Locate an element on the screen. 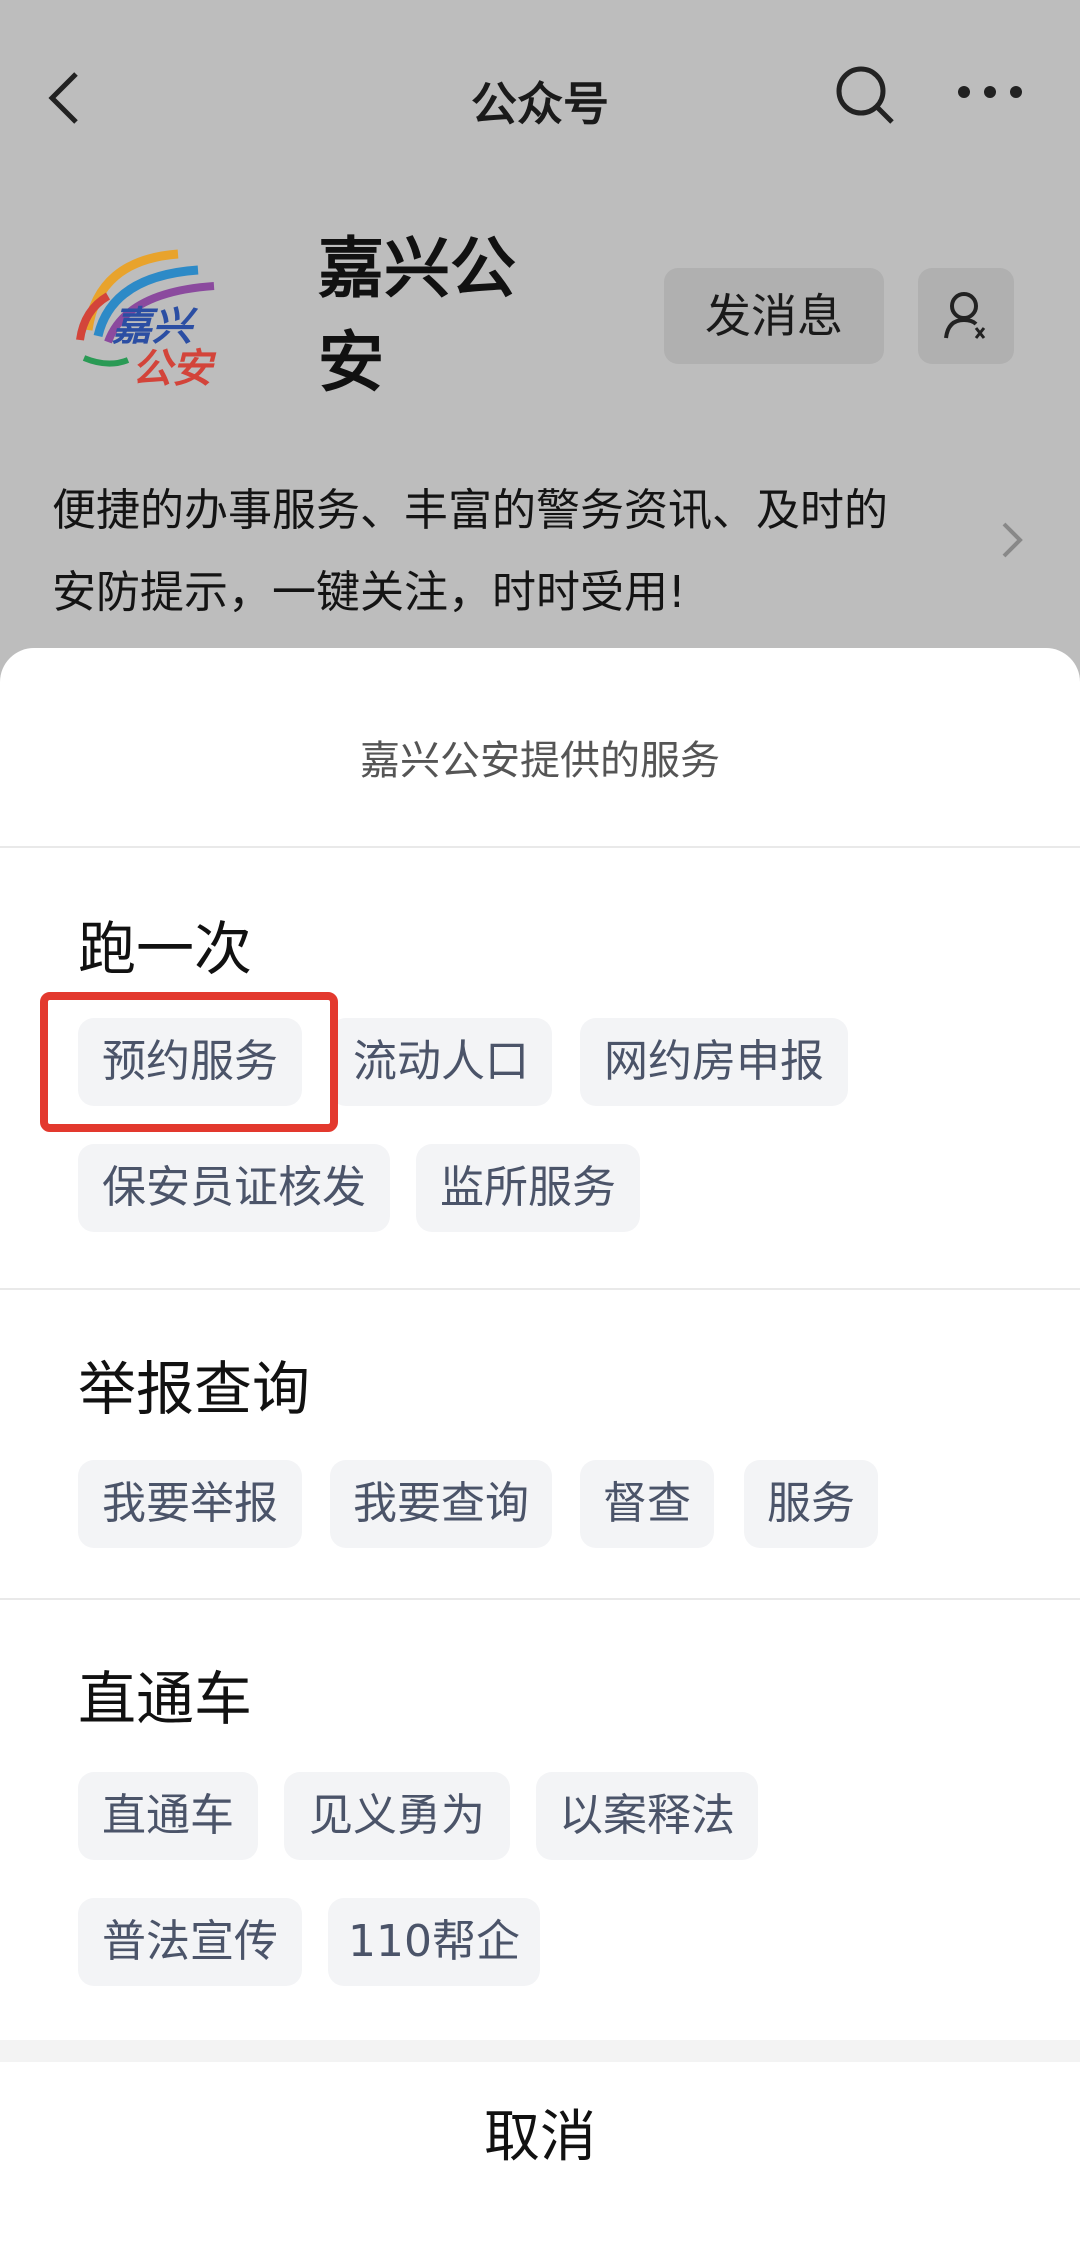 The width and height of the screenshot is (1080, 2248). nav-title: 公众号 is located at coordinates (540, 104).